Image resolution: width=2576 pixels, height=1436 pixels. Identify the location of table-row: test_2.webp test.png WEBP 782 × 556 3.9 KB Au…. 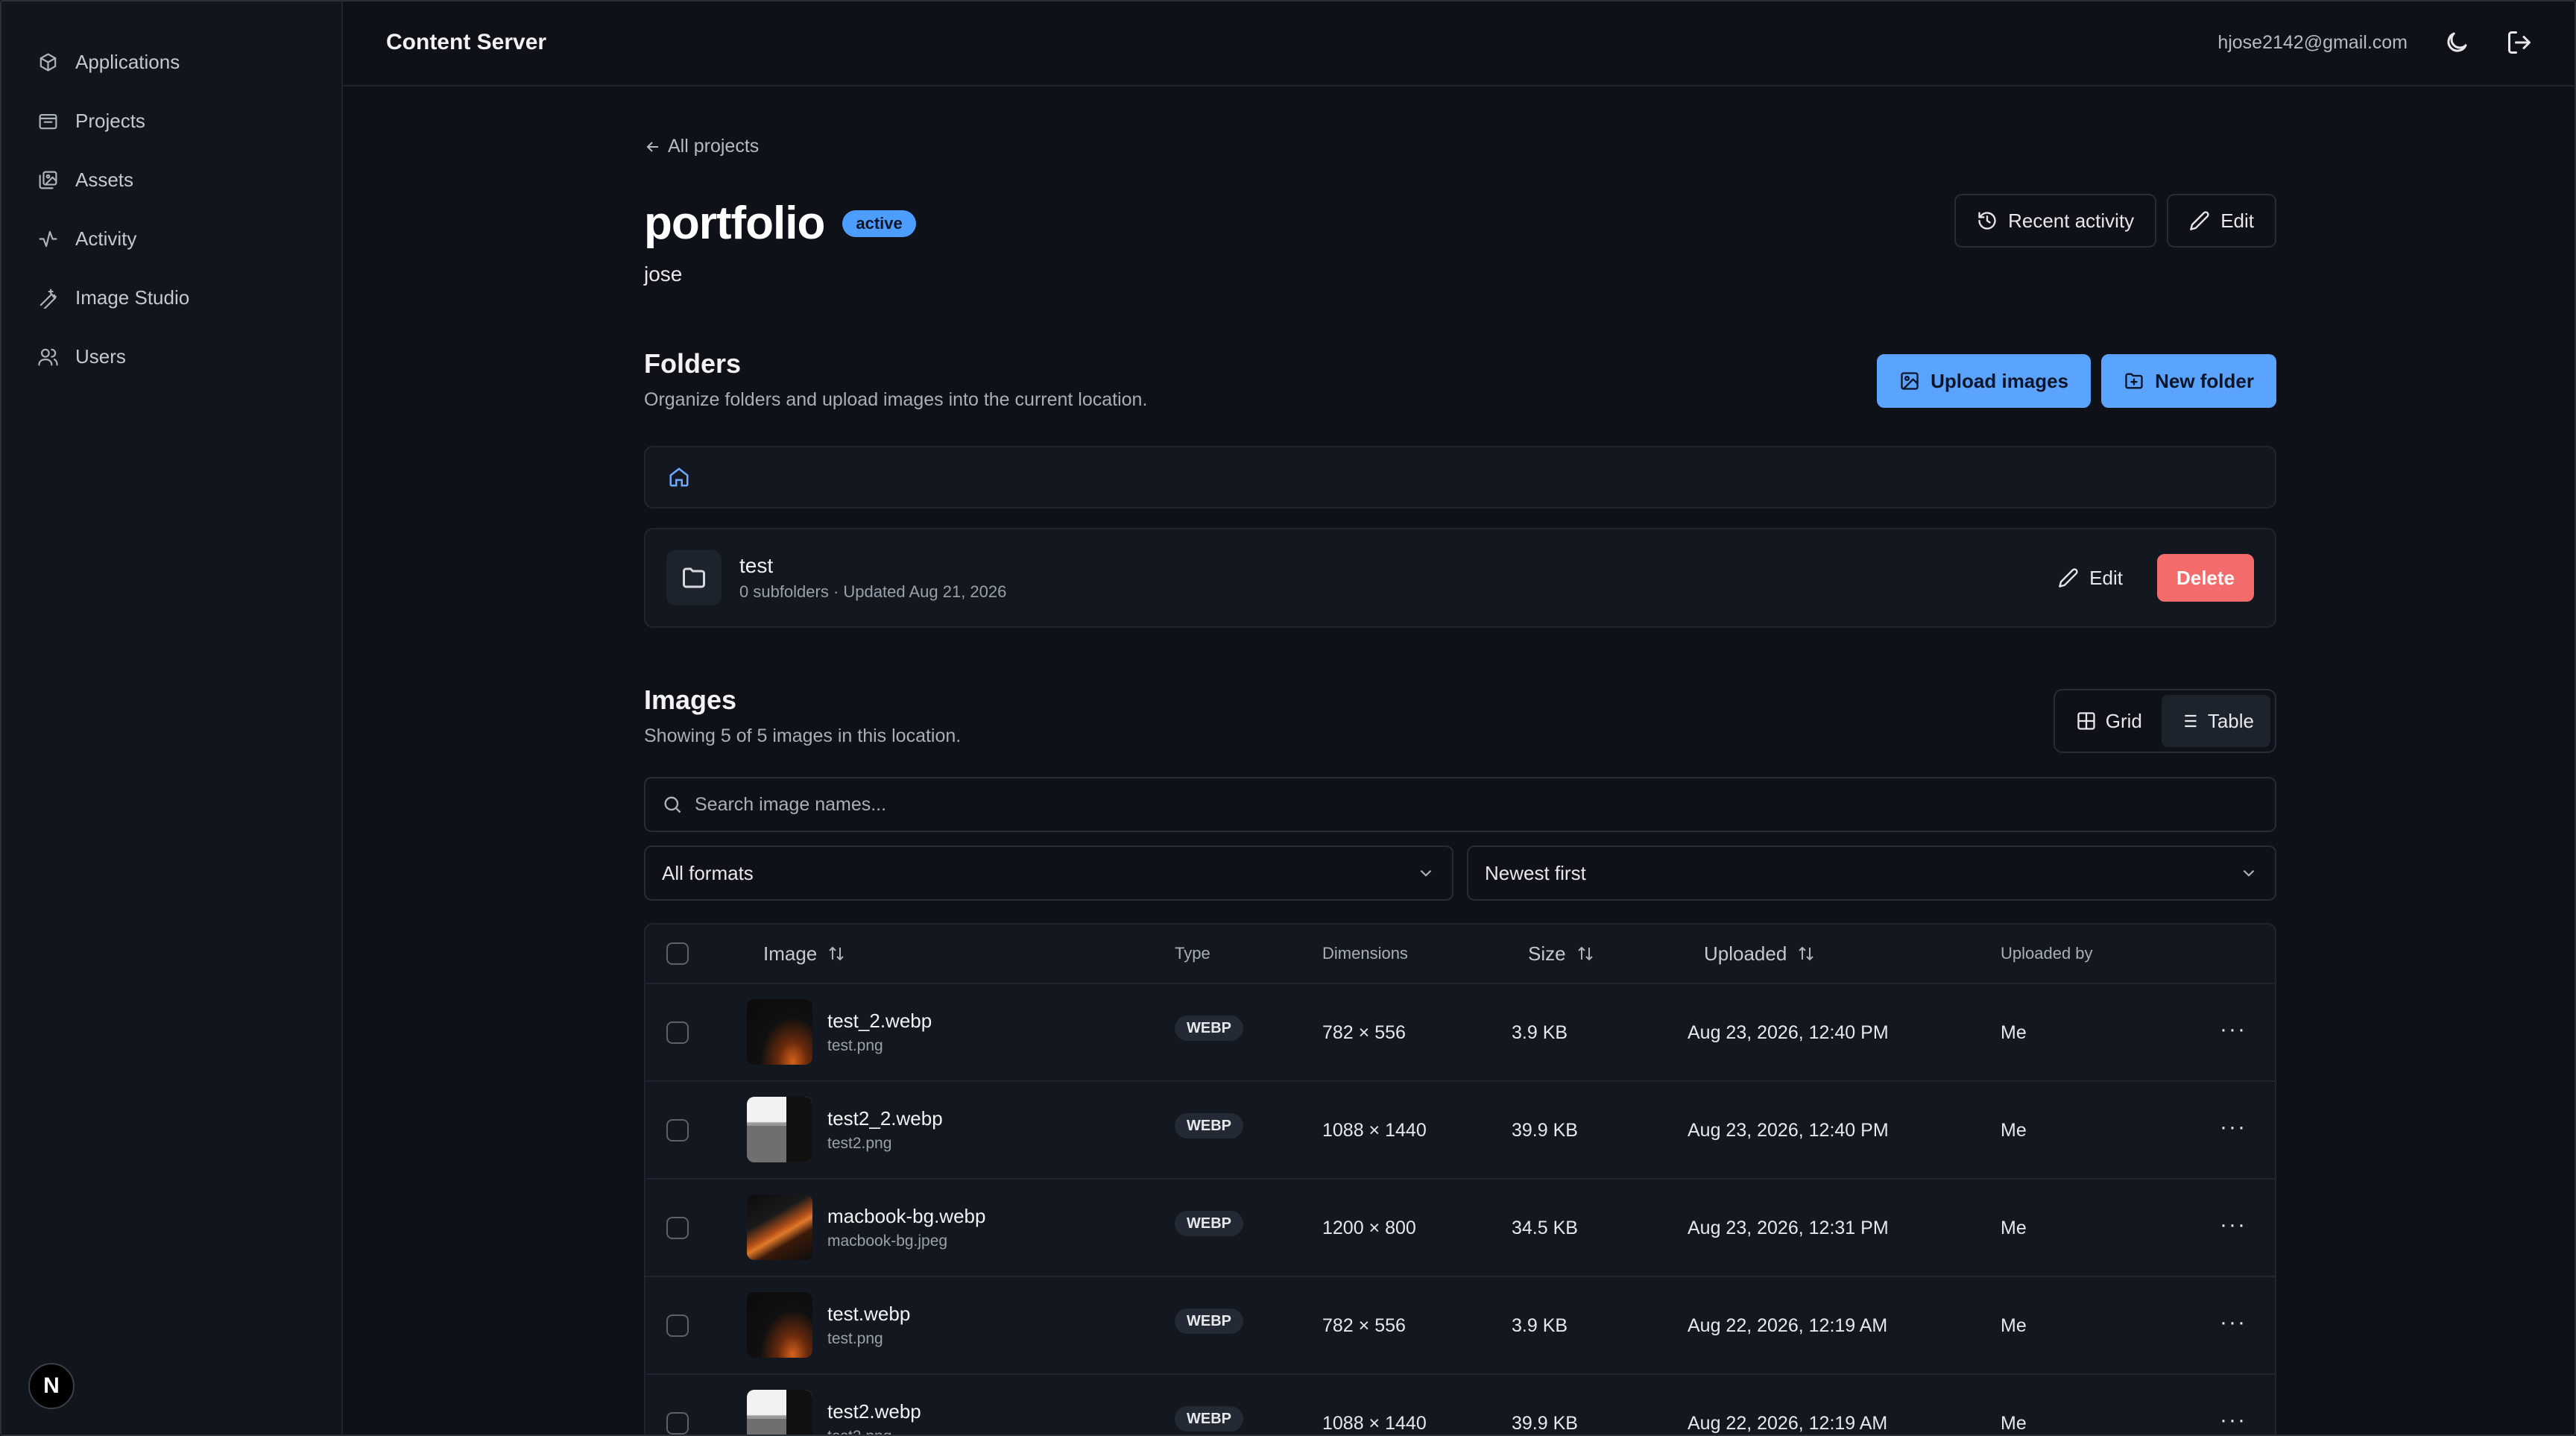
(1460, 1033).